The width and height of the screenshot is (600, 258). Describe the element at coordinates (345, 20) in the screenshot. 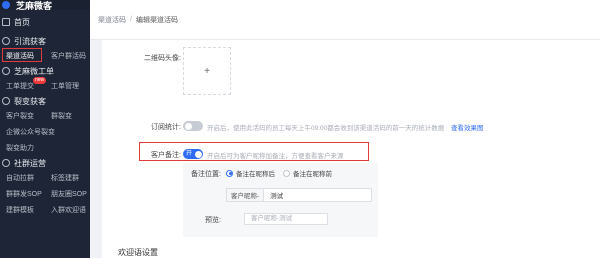

I see `breadcrumb: 渠道活码 / 编辑渠道活码` at that location.